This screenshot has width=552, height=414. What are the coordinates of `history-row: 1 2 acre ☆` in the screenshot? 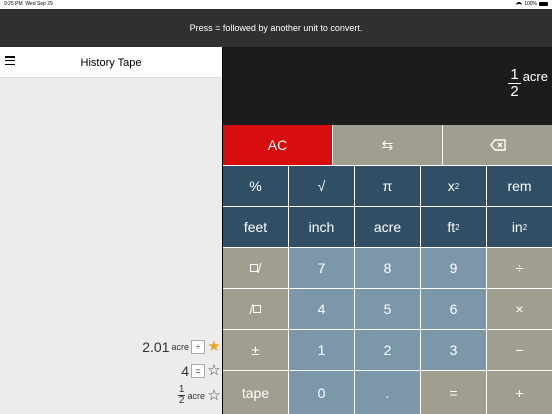 It's located at (199, 395).